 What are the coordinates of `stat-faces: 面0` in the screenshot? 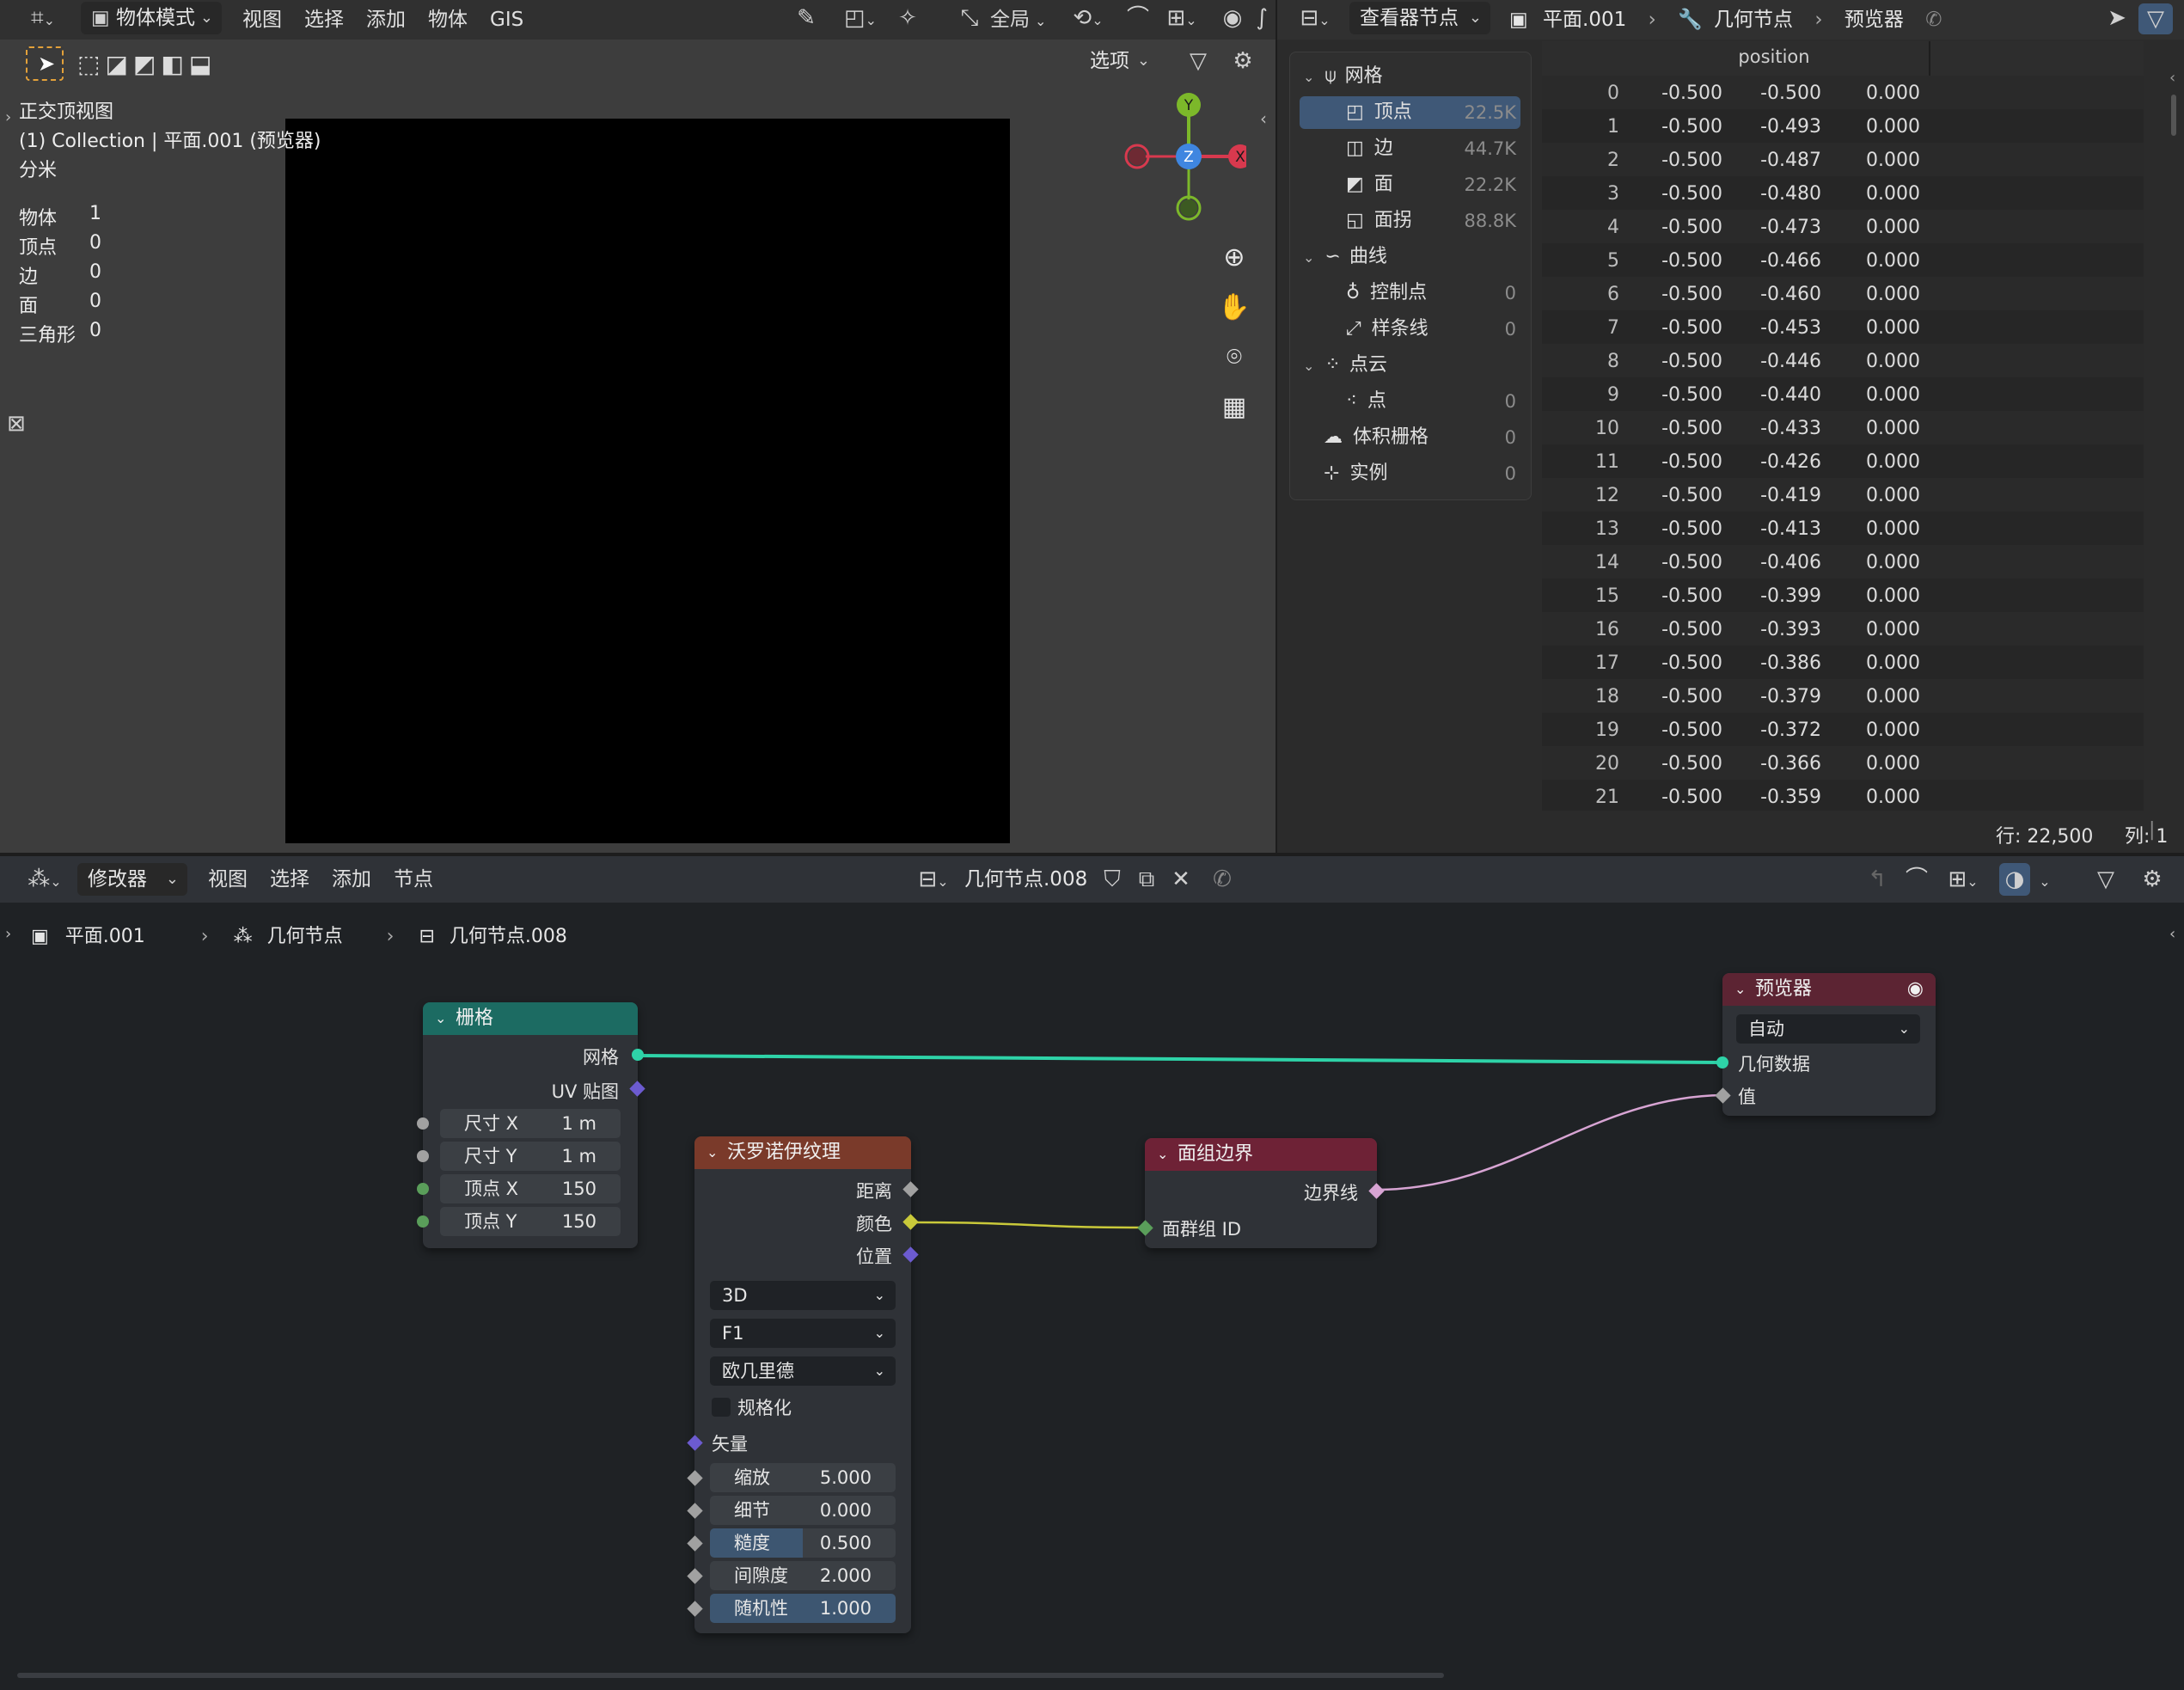 It's located at (60, 304).